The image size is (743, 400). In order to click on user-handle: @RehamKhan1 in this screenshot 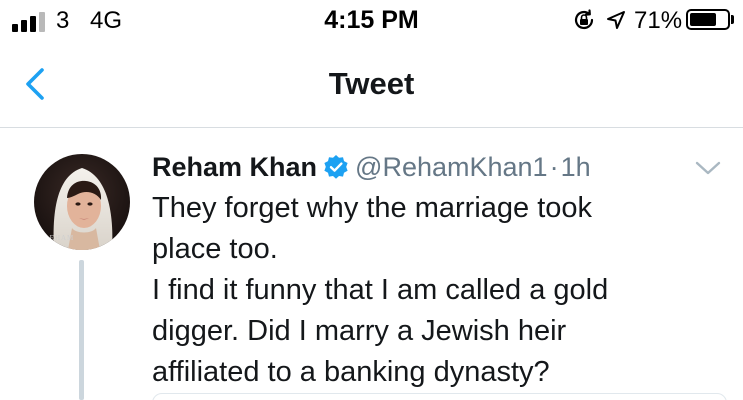, I will do `click(451, 167)`.